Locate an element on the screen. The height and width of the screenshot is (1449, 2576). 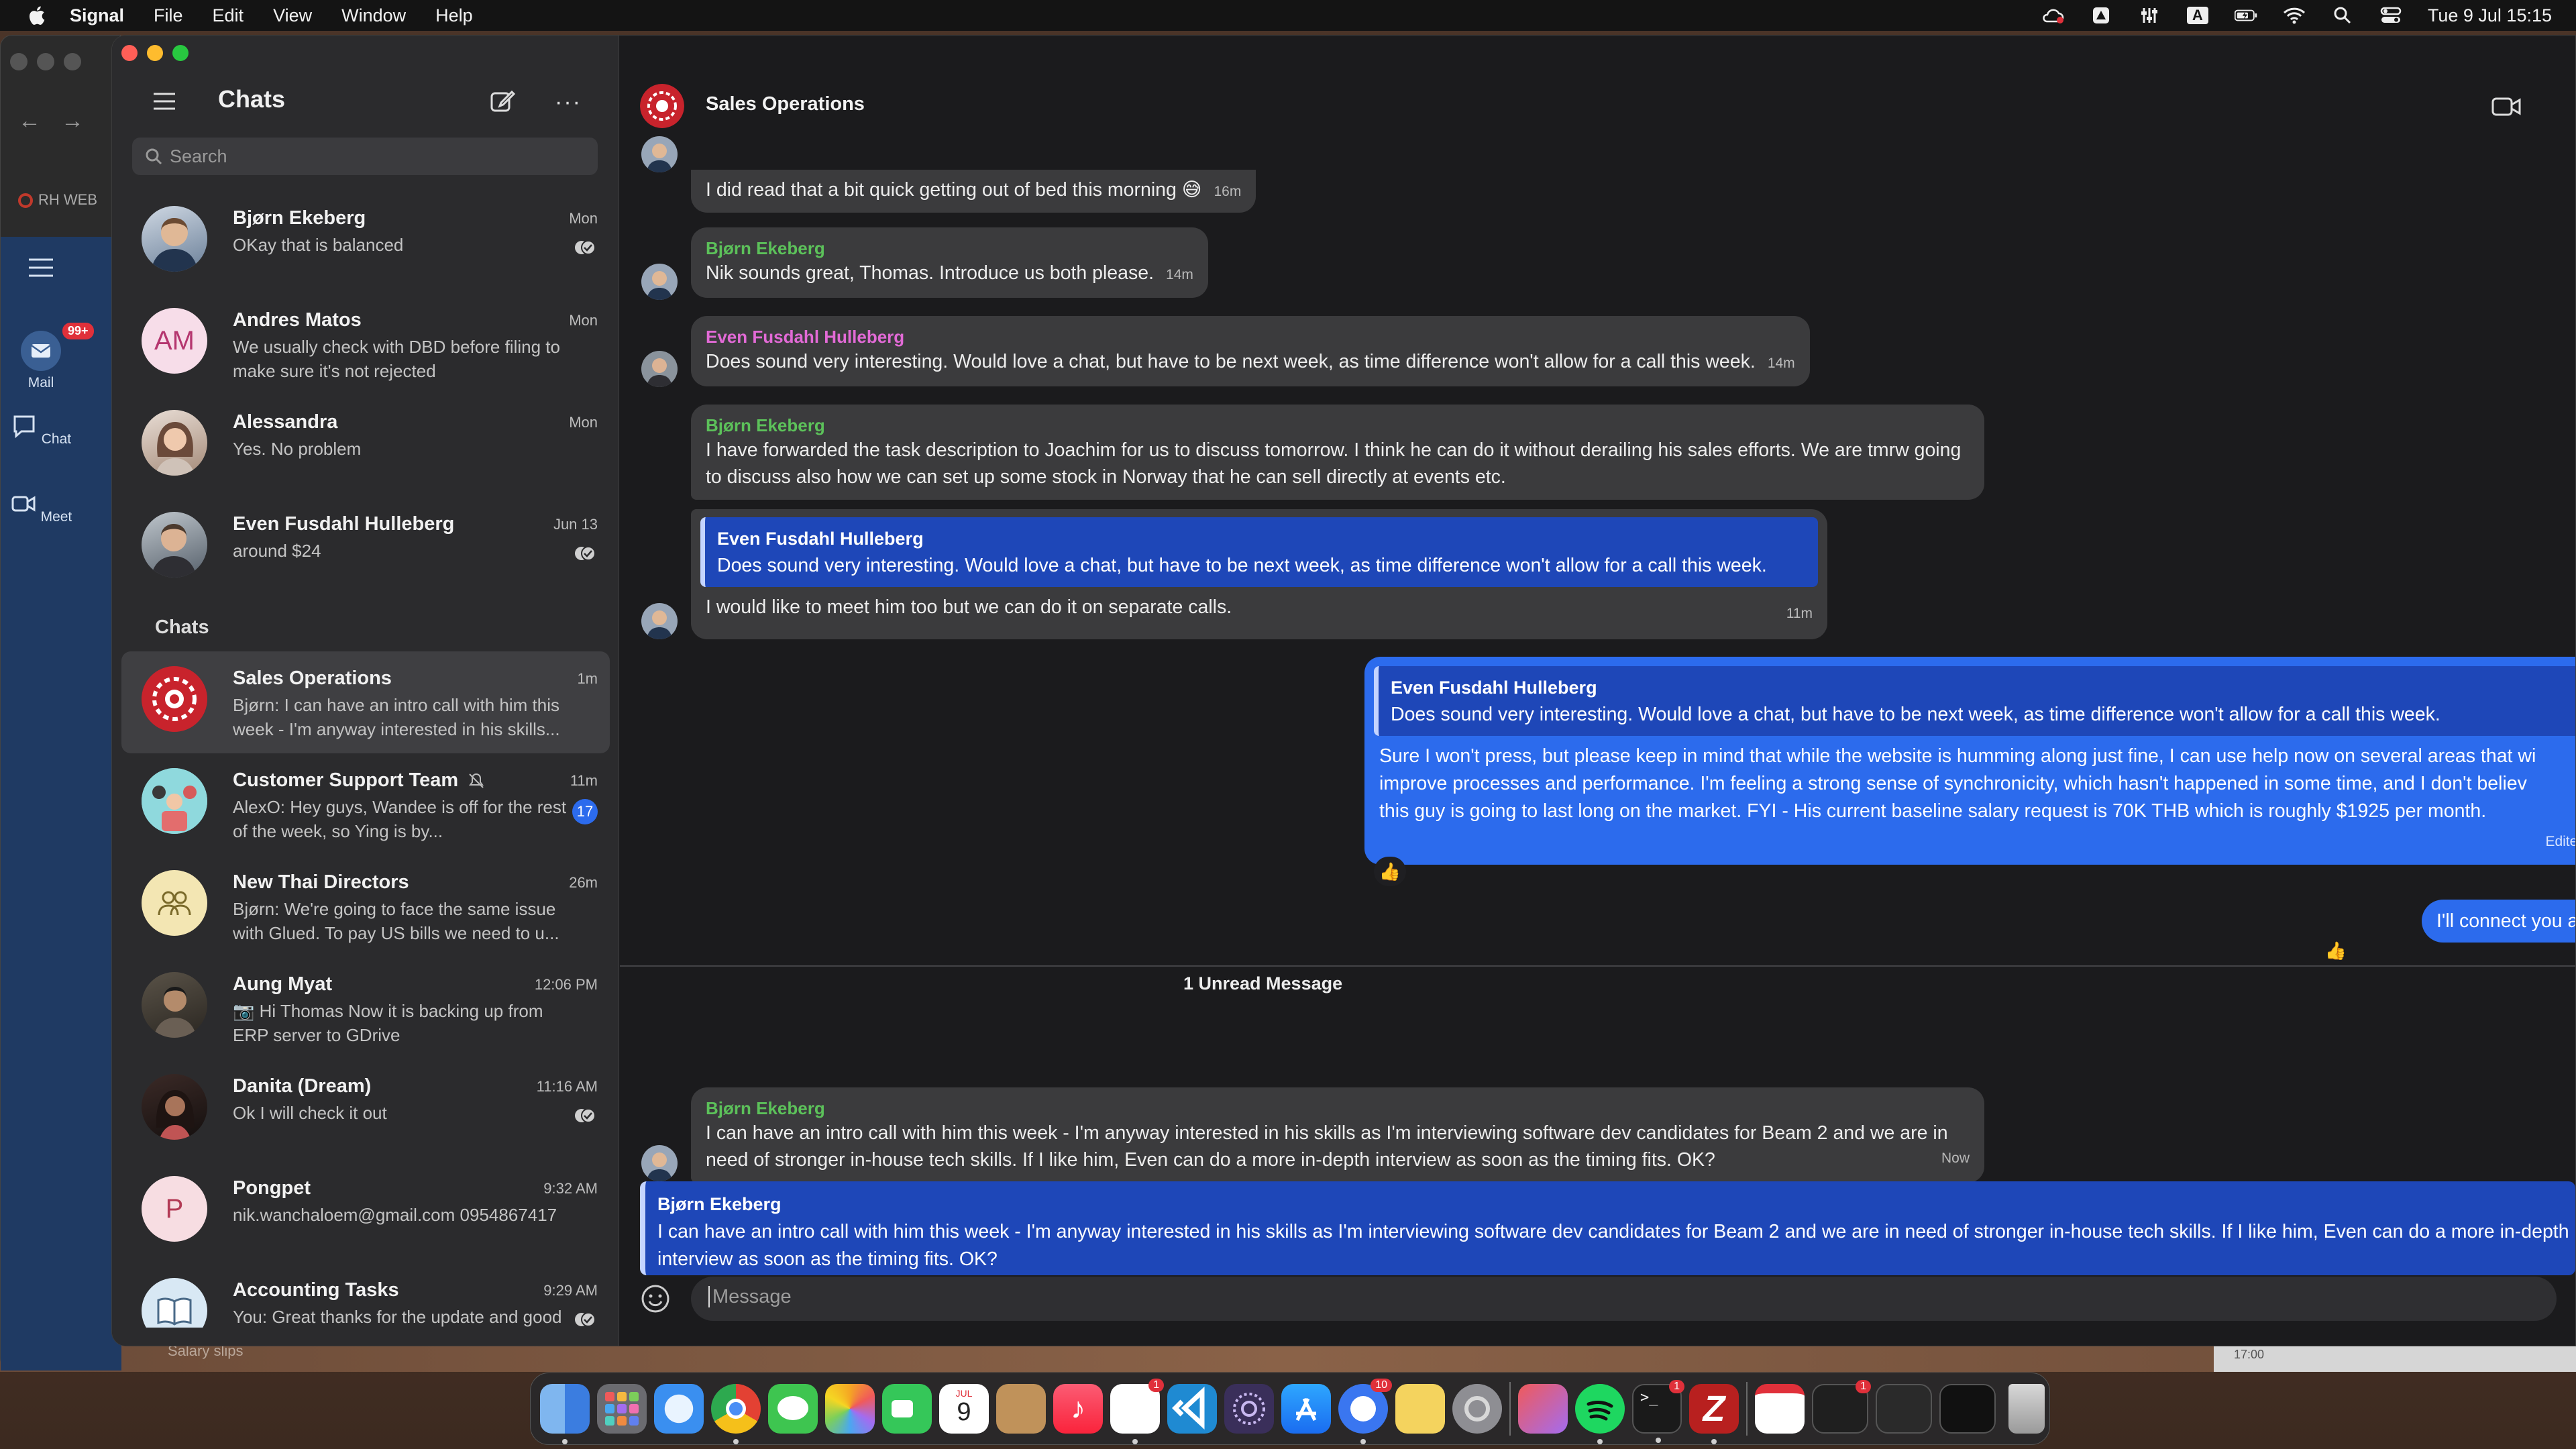
reminders-icon: 1 is located at coordinates (1137, 1411).